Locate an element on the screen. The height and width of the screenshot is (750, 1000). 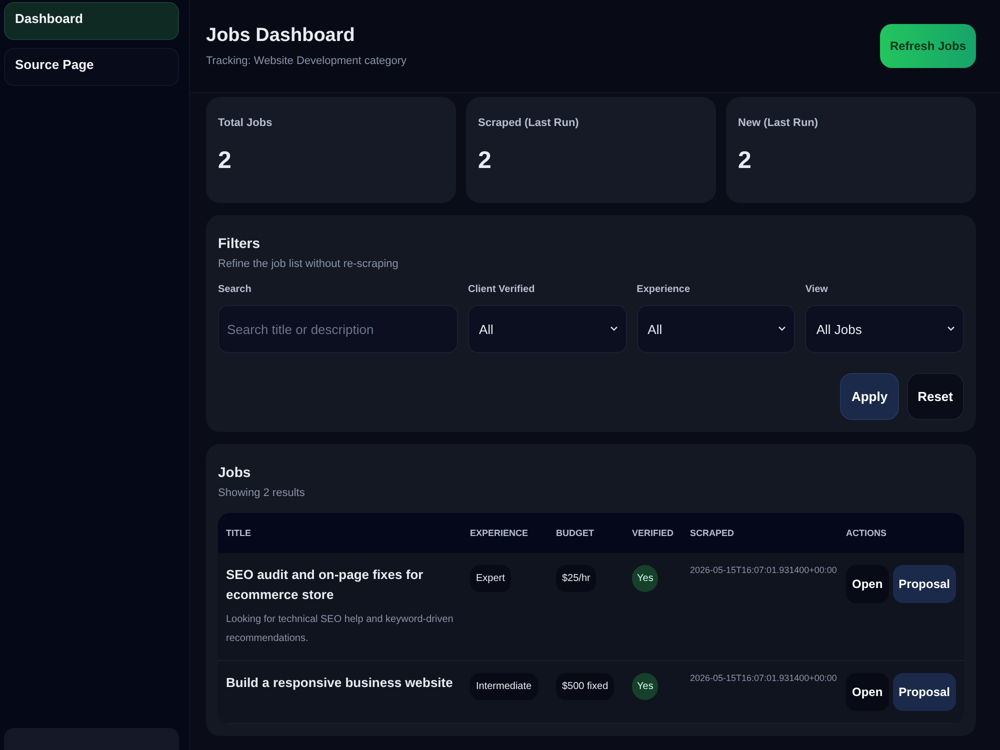
field-label: Search is located at coordinates (235, 289).